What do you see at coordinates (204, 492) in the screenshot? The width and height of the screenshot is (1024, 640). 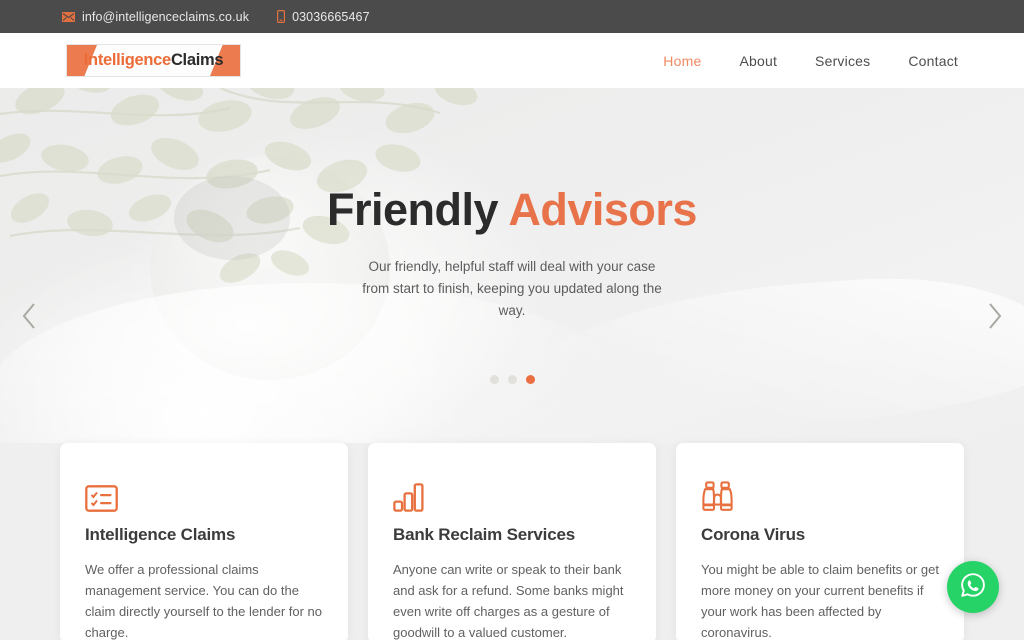 I see `checklist-icon` at bounding box center [204, 492].